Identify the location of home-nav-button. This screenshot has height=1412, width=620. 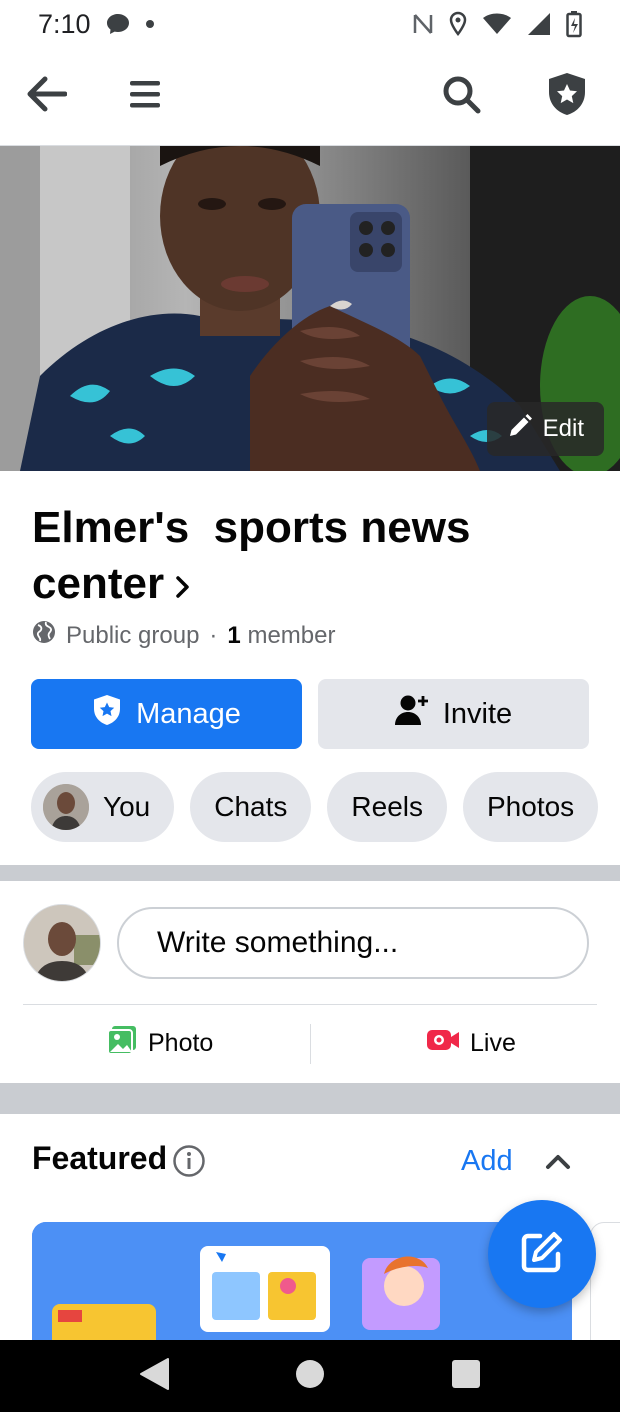
(310, 1376).